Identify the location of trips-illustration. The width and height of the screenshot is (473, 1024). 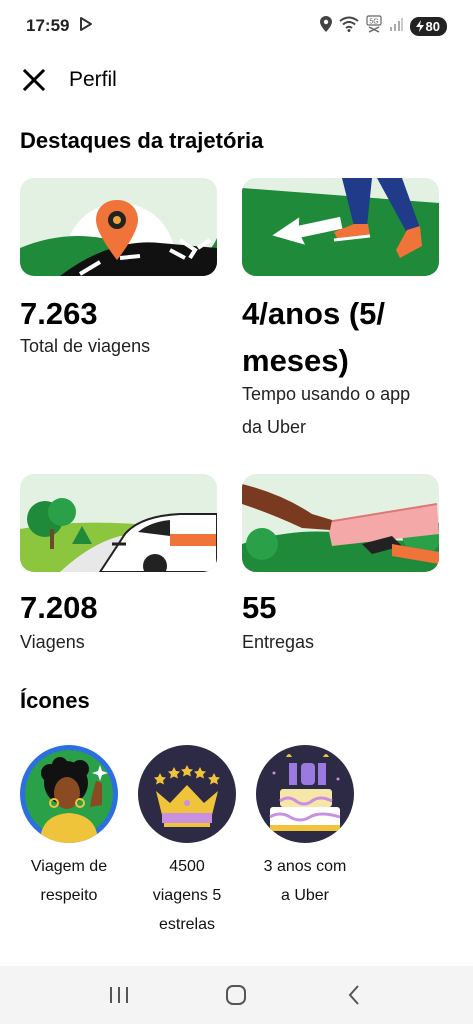
(118, 227).